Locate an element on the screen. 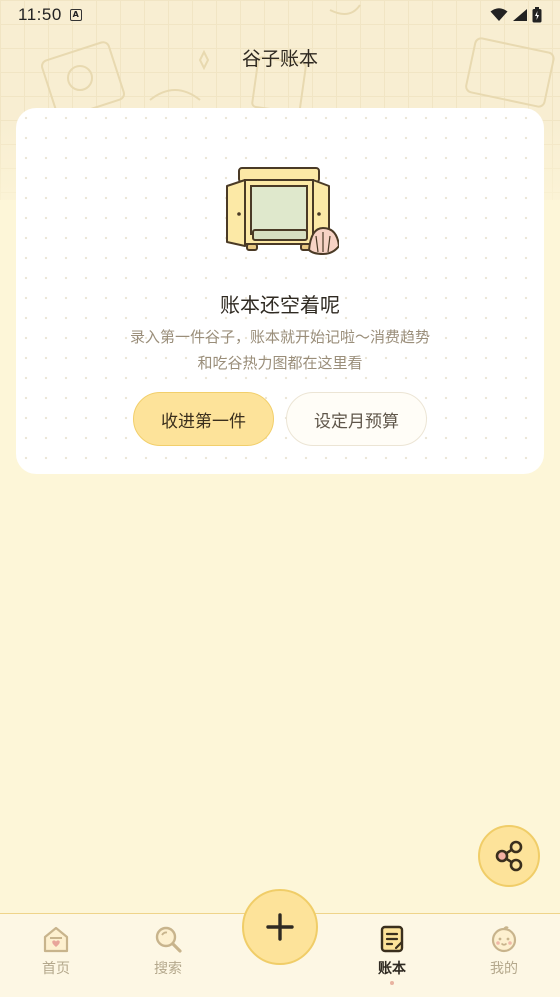 The width and height of the screenshot is (560, 997). empty-state-description-line-1: 录入第一件谷子，账本就开始记啦～消费趋势 is located at coordinates (279, 337).